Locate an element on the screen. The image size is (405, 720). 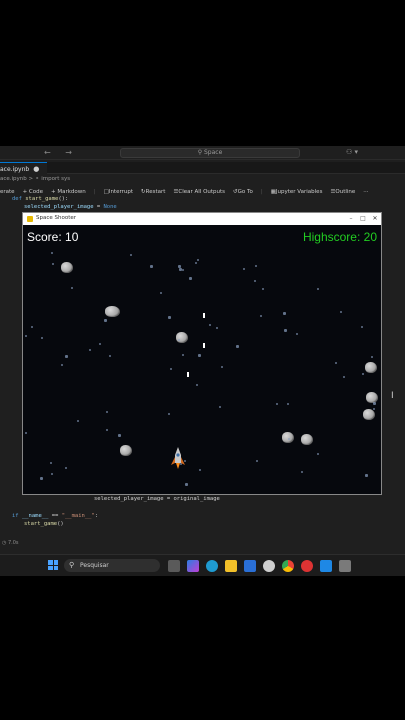
outline-label: Outline is located at coordinates (345, 192).